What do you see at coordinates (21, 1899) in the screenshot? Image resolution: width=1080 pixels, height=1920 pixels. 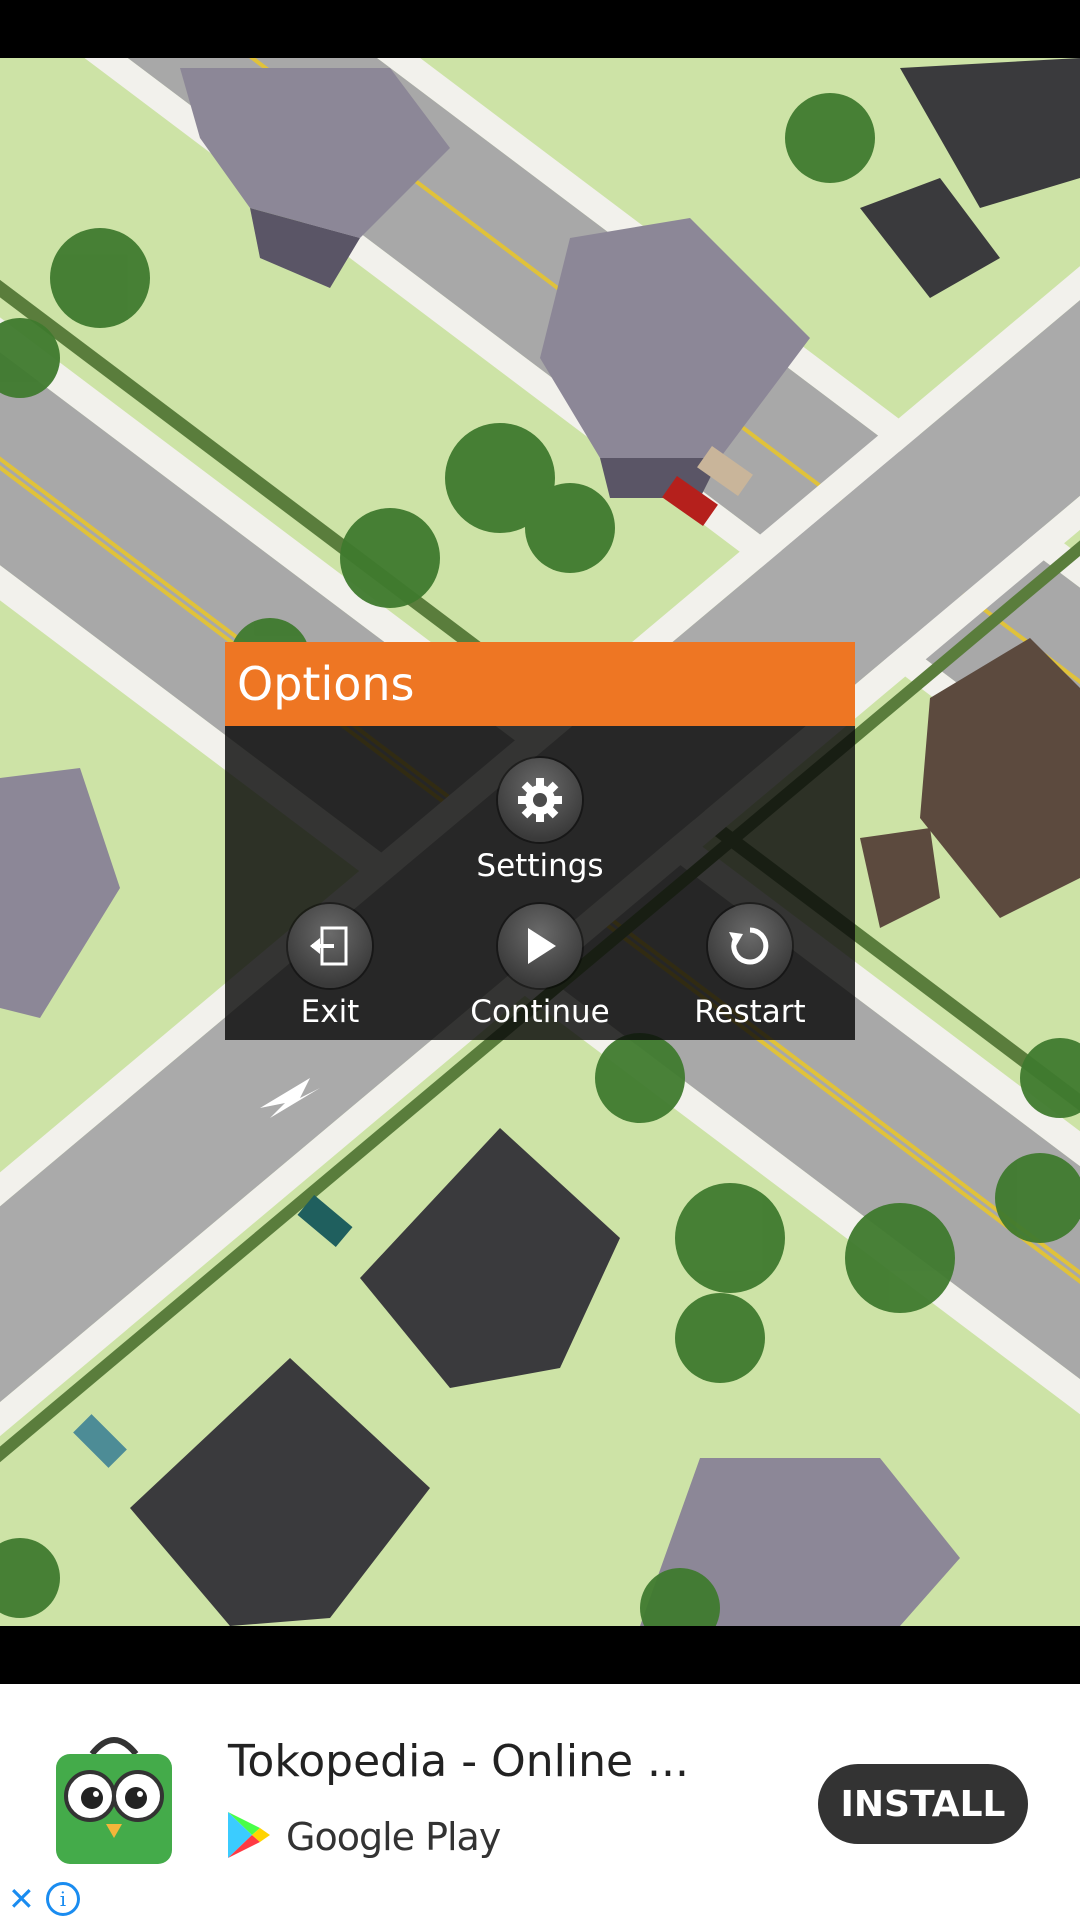 I see `close-icon: ✕` at bounding box center [21, 1899].